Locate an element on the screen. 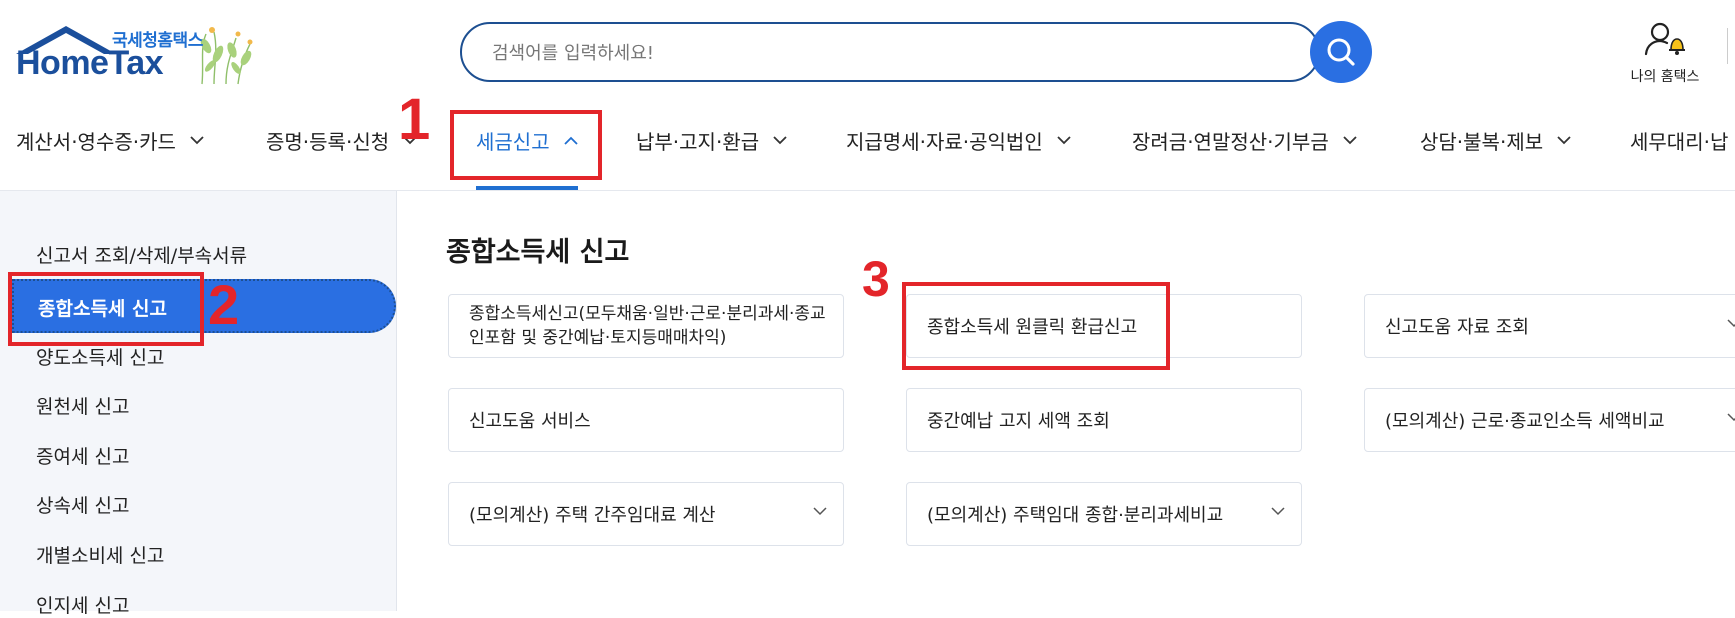  gnb-item-label: 증명·등록·신청 is located at coordinates (328, 142).